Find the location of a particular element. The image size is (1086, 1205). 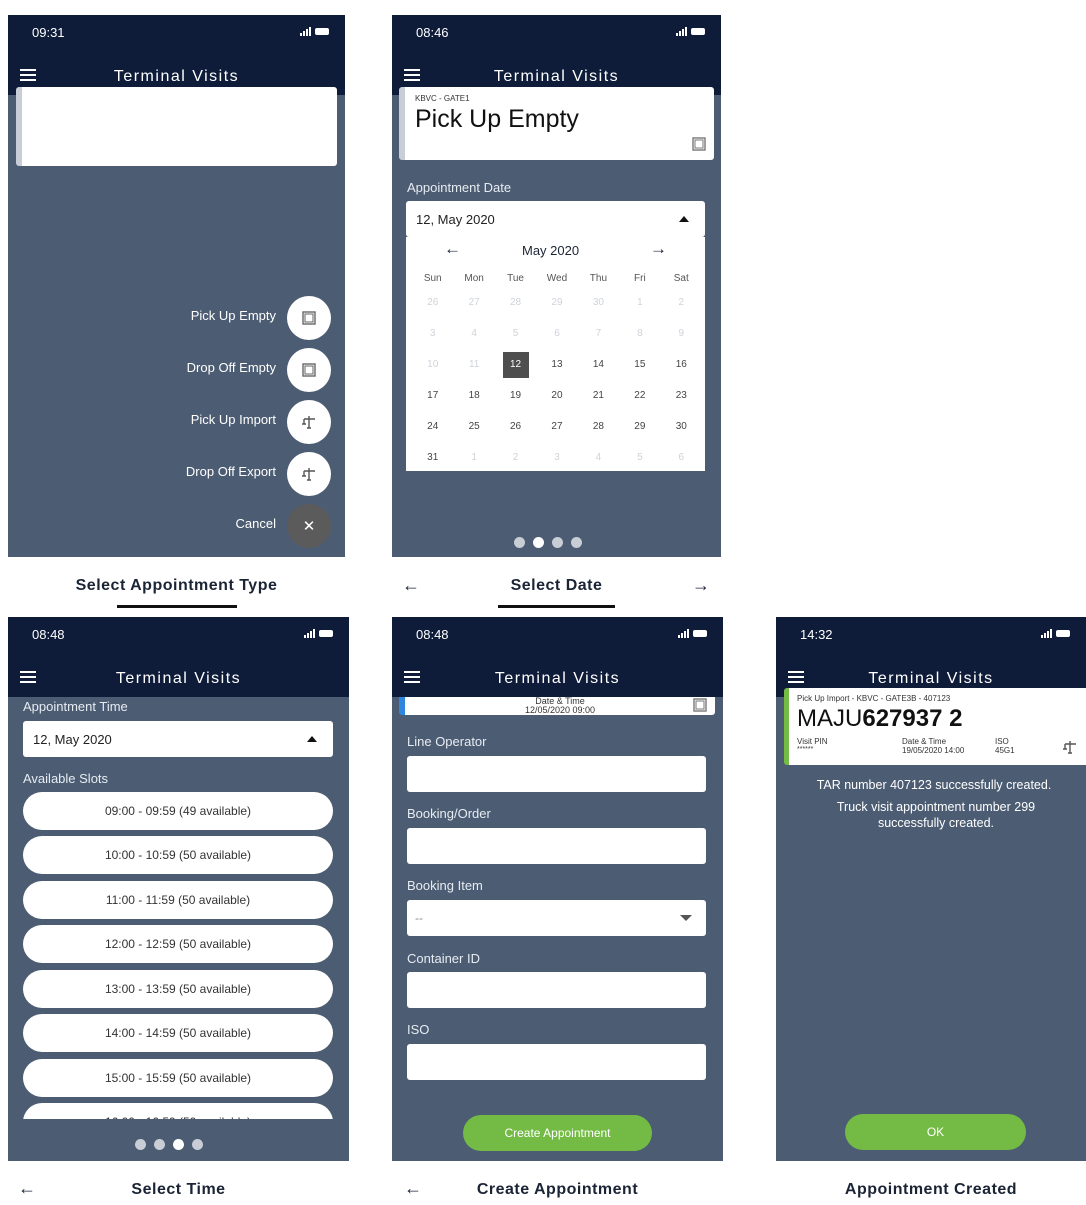

calendar-day: 12 is located at coordinates (515, 364).